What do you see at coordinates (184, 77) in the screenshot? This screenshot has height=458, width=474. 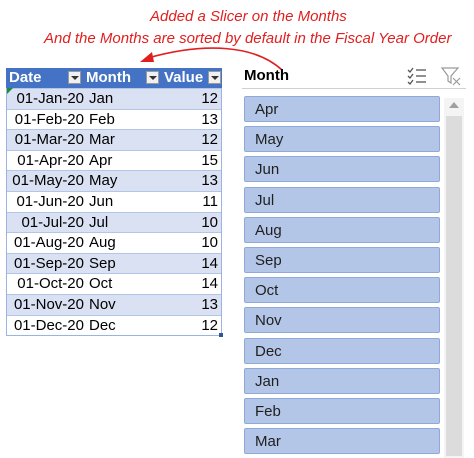 I see `header-value-label: Value` at bounding box center [184, 77].